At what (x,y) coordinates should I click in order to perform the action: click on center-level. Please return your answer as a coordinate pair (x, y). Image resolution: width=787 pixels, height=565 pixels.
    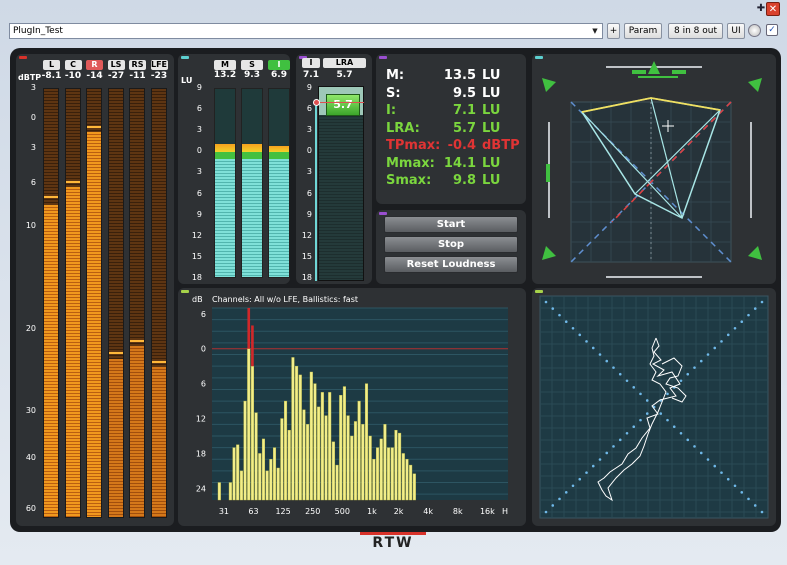
    Looking at the image, I should click on (658, 77).